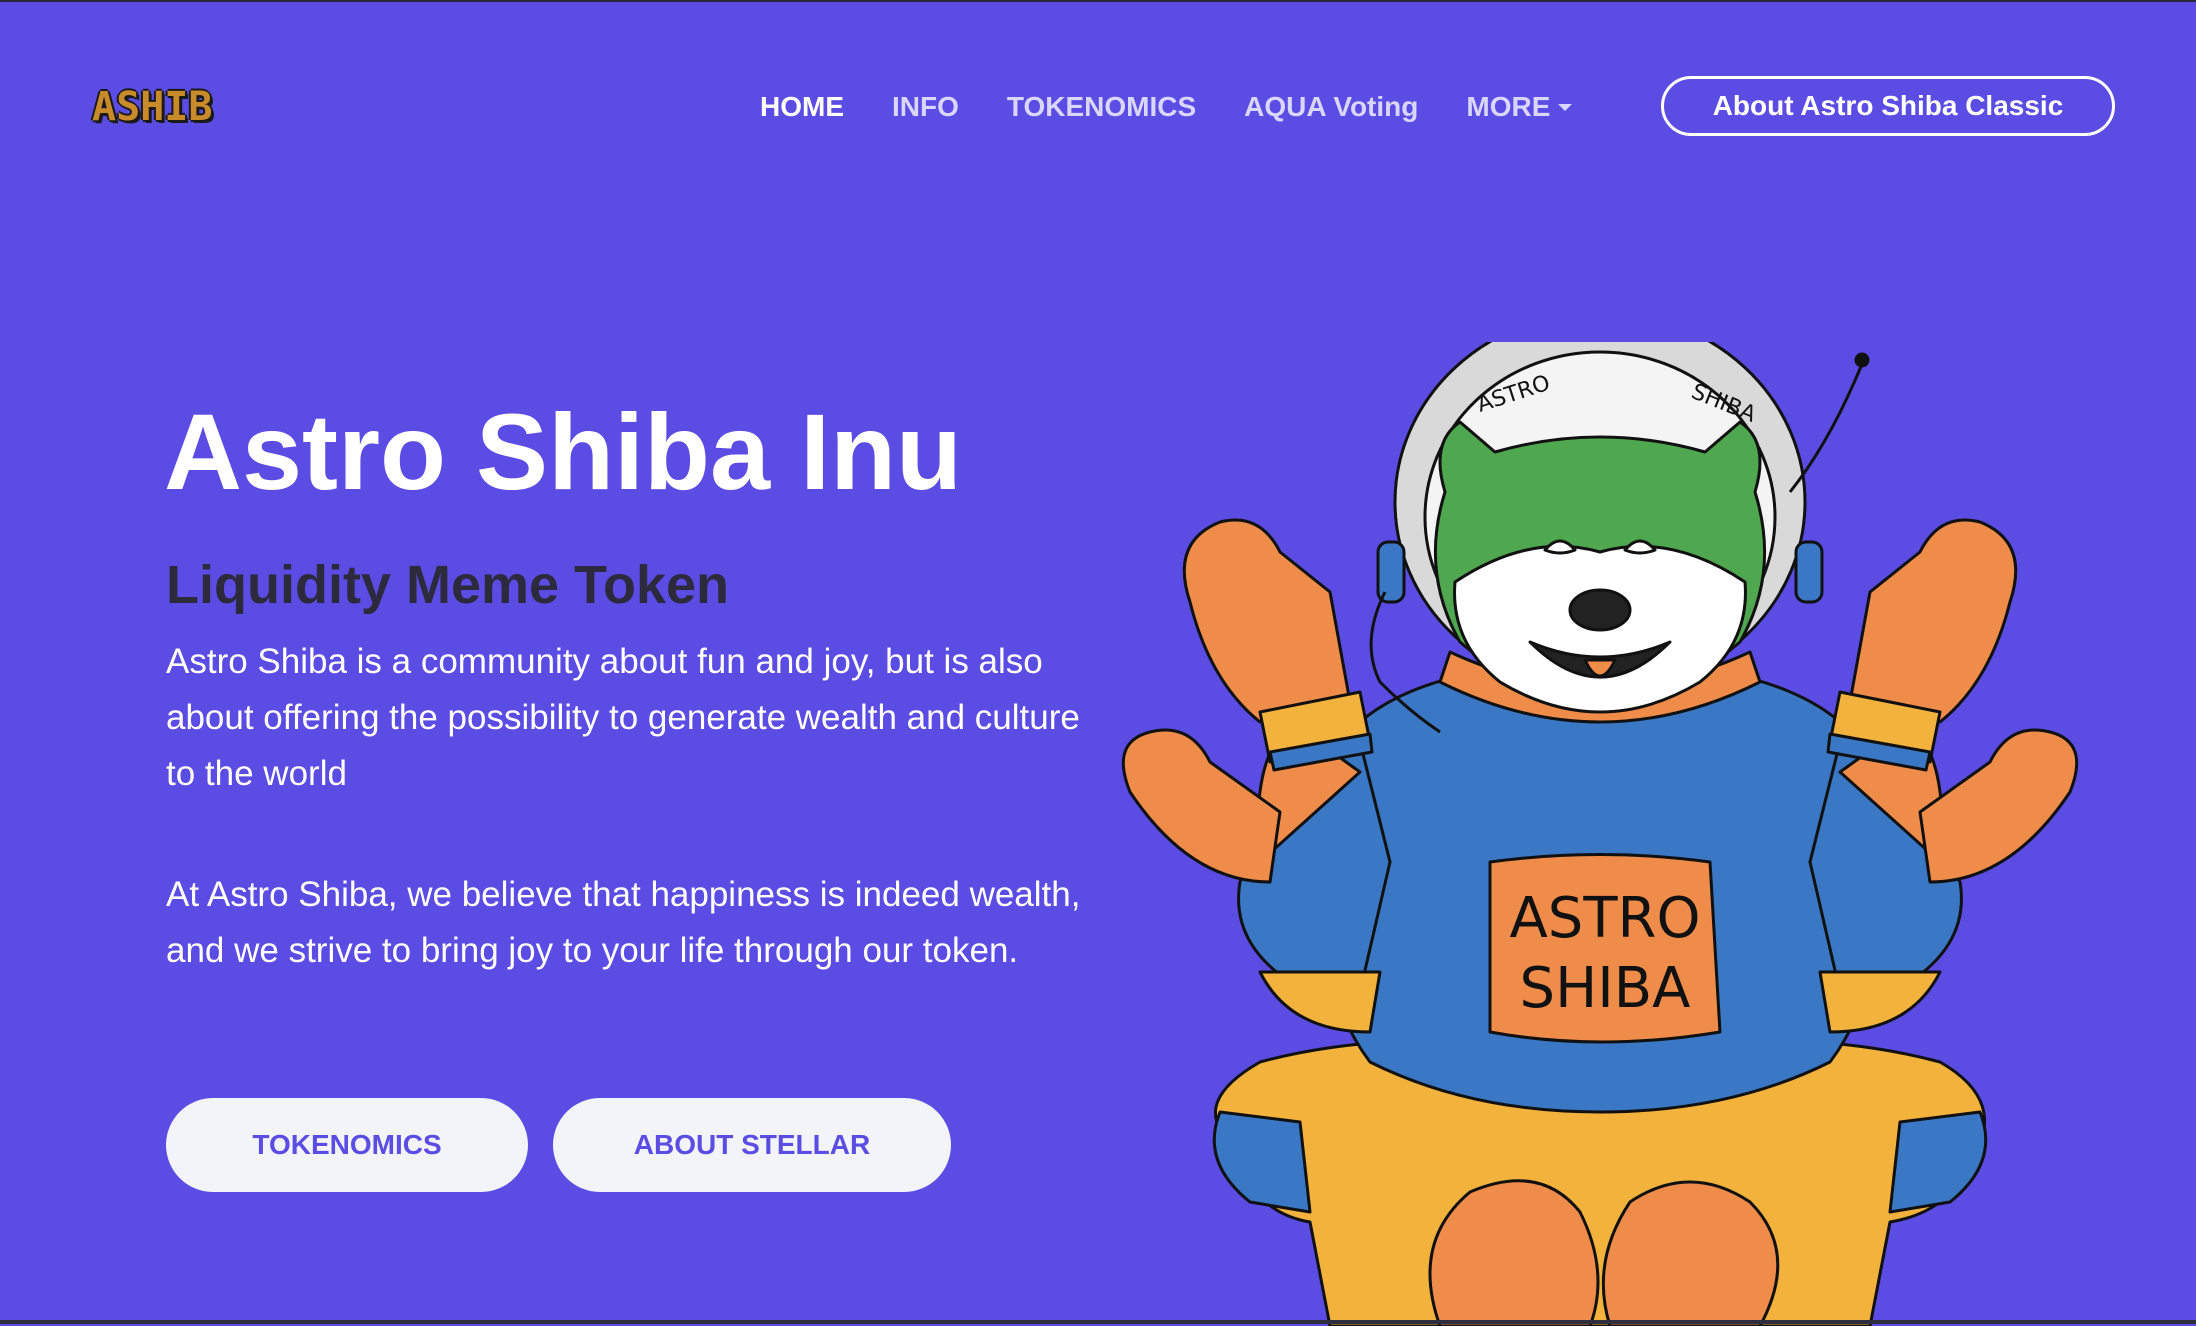 The image size is (2196, 1326). I want to click on nav-more-dropdown: MORE, so click(1519, 107).